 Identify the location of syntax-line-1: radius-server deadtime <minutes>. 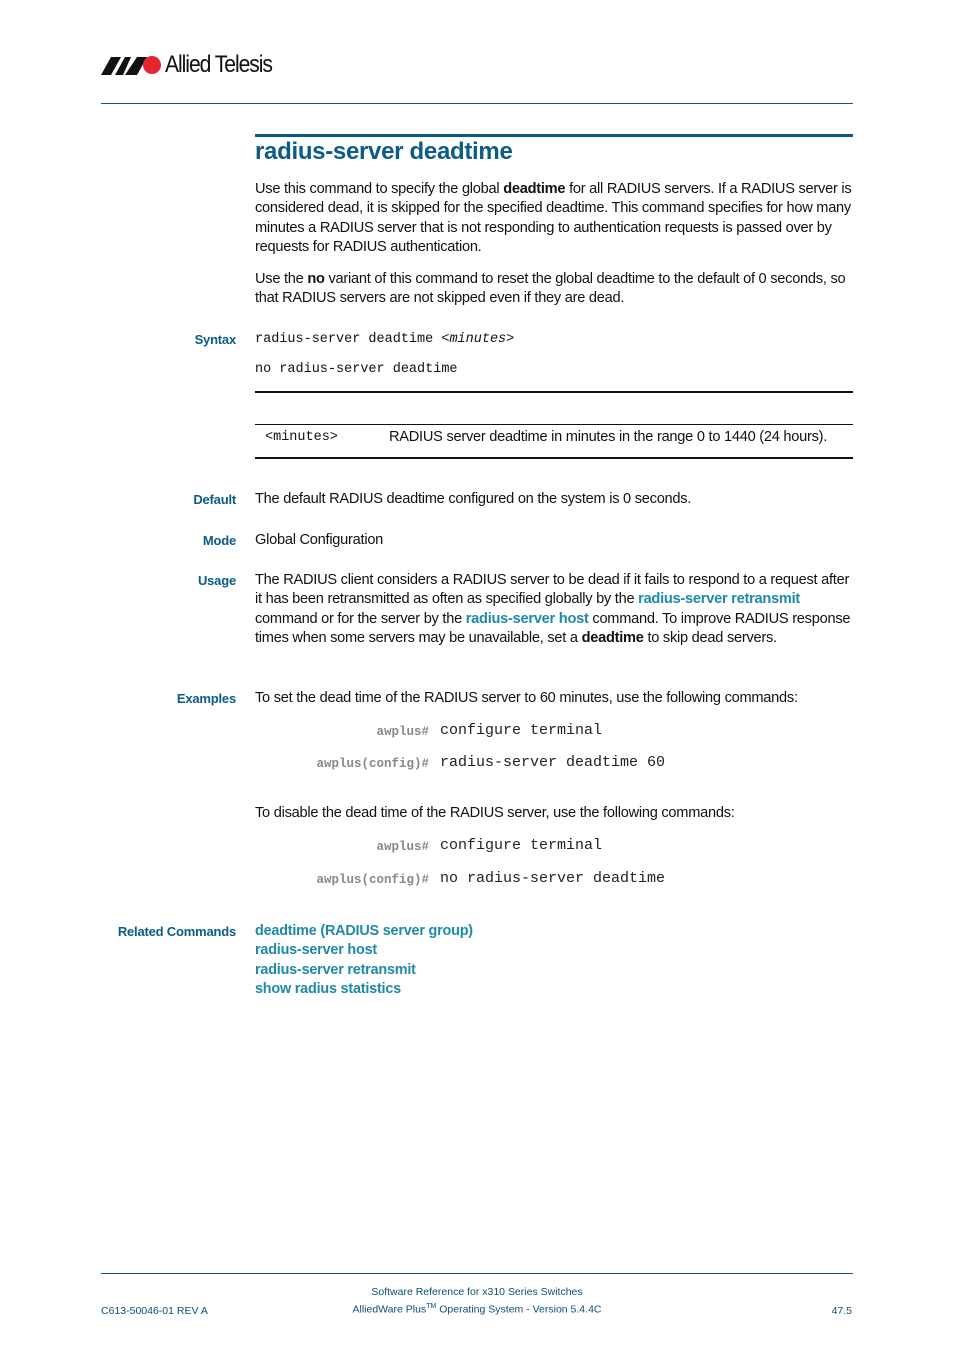
(385, 339).